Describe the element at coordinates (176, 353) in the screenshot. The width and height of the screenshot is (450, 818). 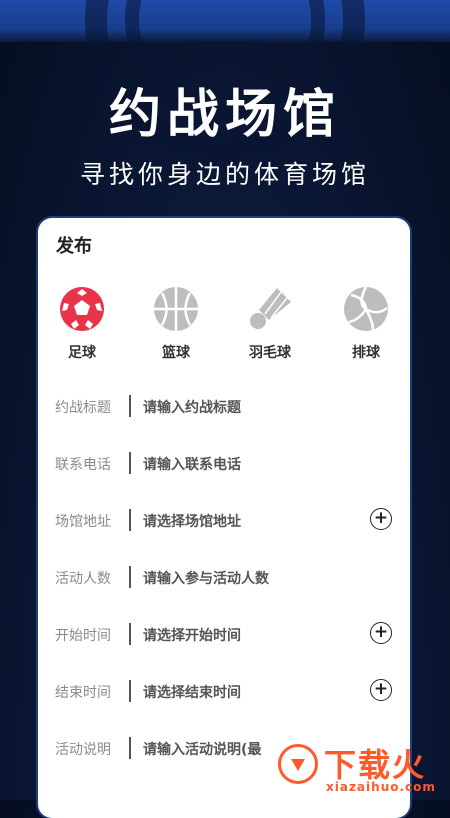
I see `sport-label: 篮球` at that location.